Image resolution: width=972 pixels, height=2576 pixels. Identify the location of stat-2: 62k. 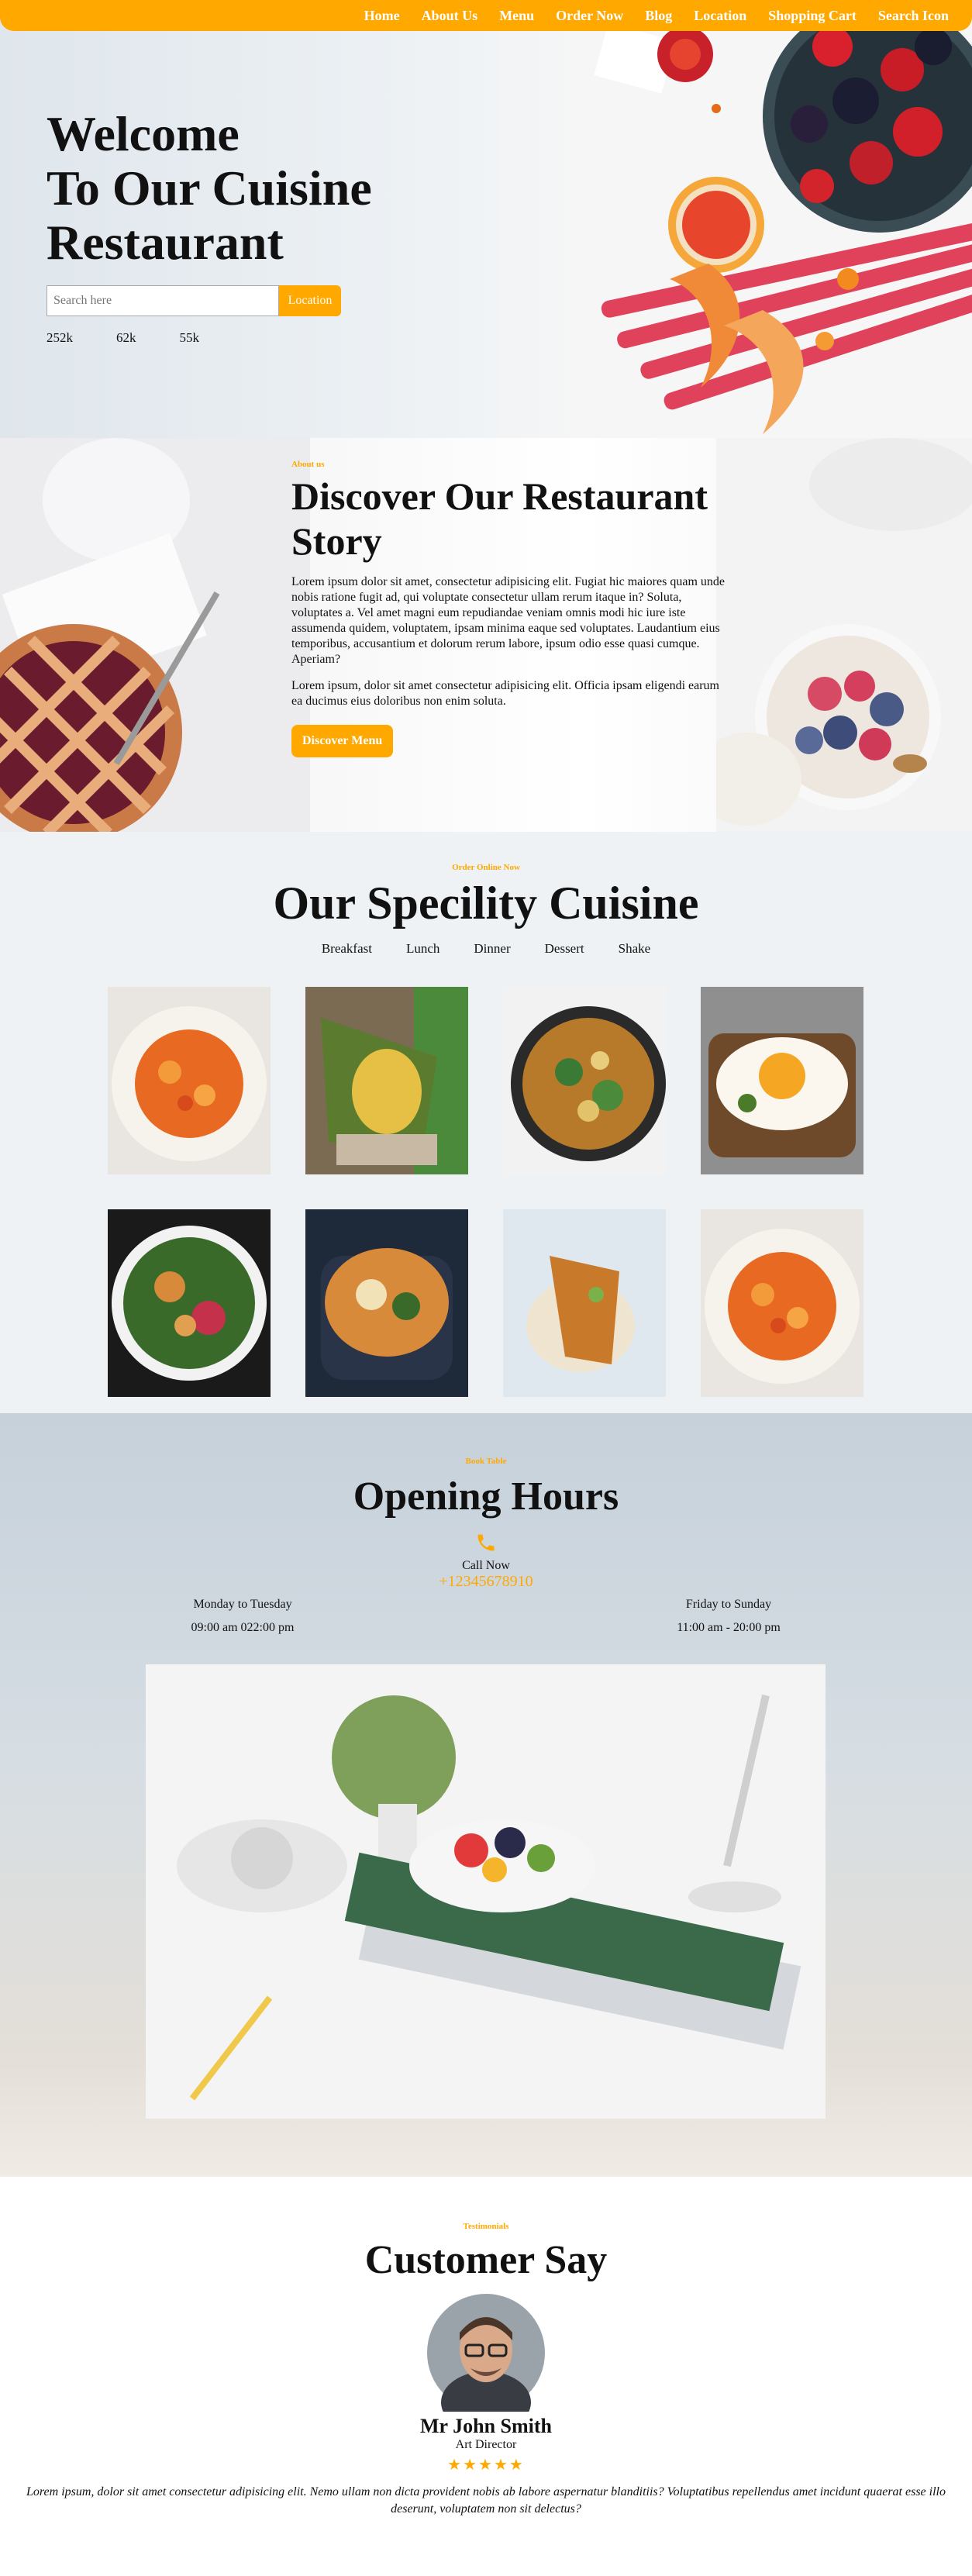
(126, 337).